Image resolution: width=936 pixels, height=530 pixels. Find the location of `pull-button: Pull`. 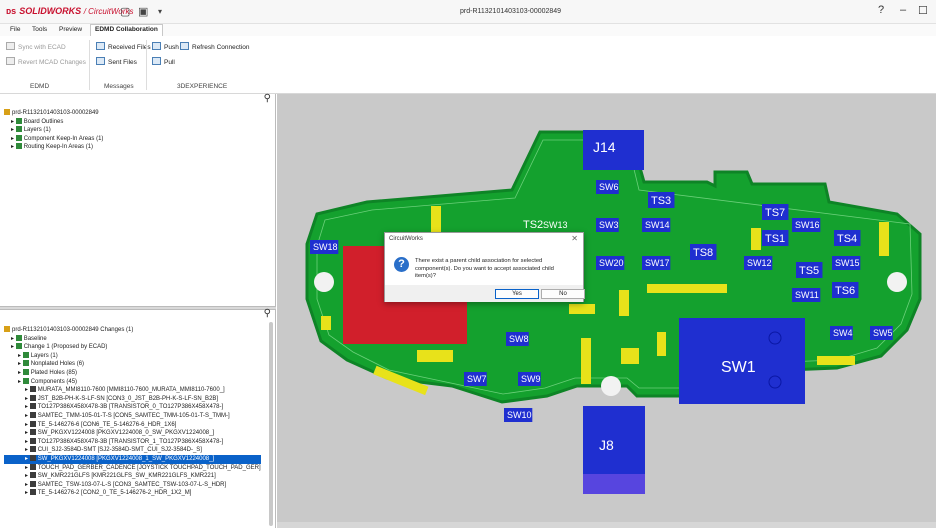

pull-button: Pull is located at coordinates (163, 61).